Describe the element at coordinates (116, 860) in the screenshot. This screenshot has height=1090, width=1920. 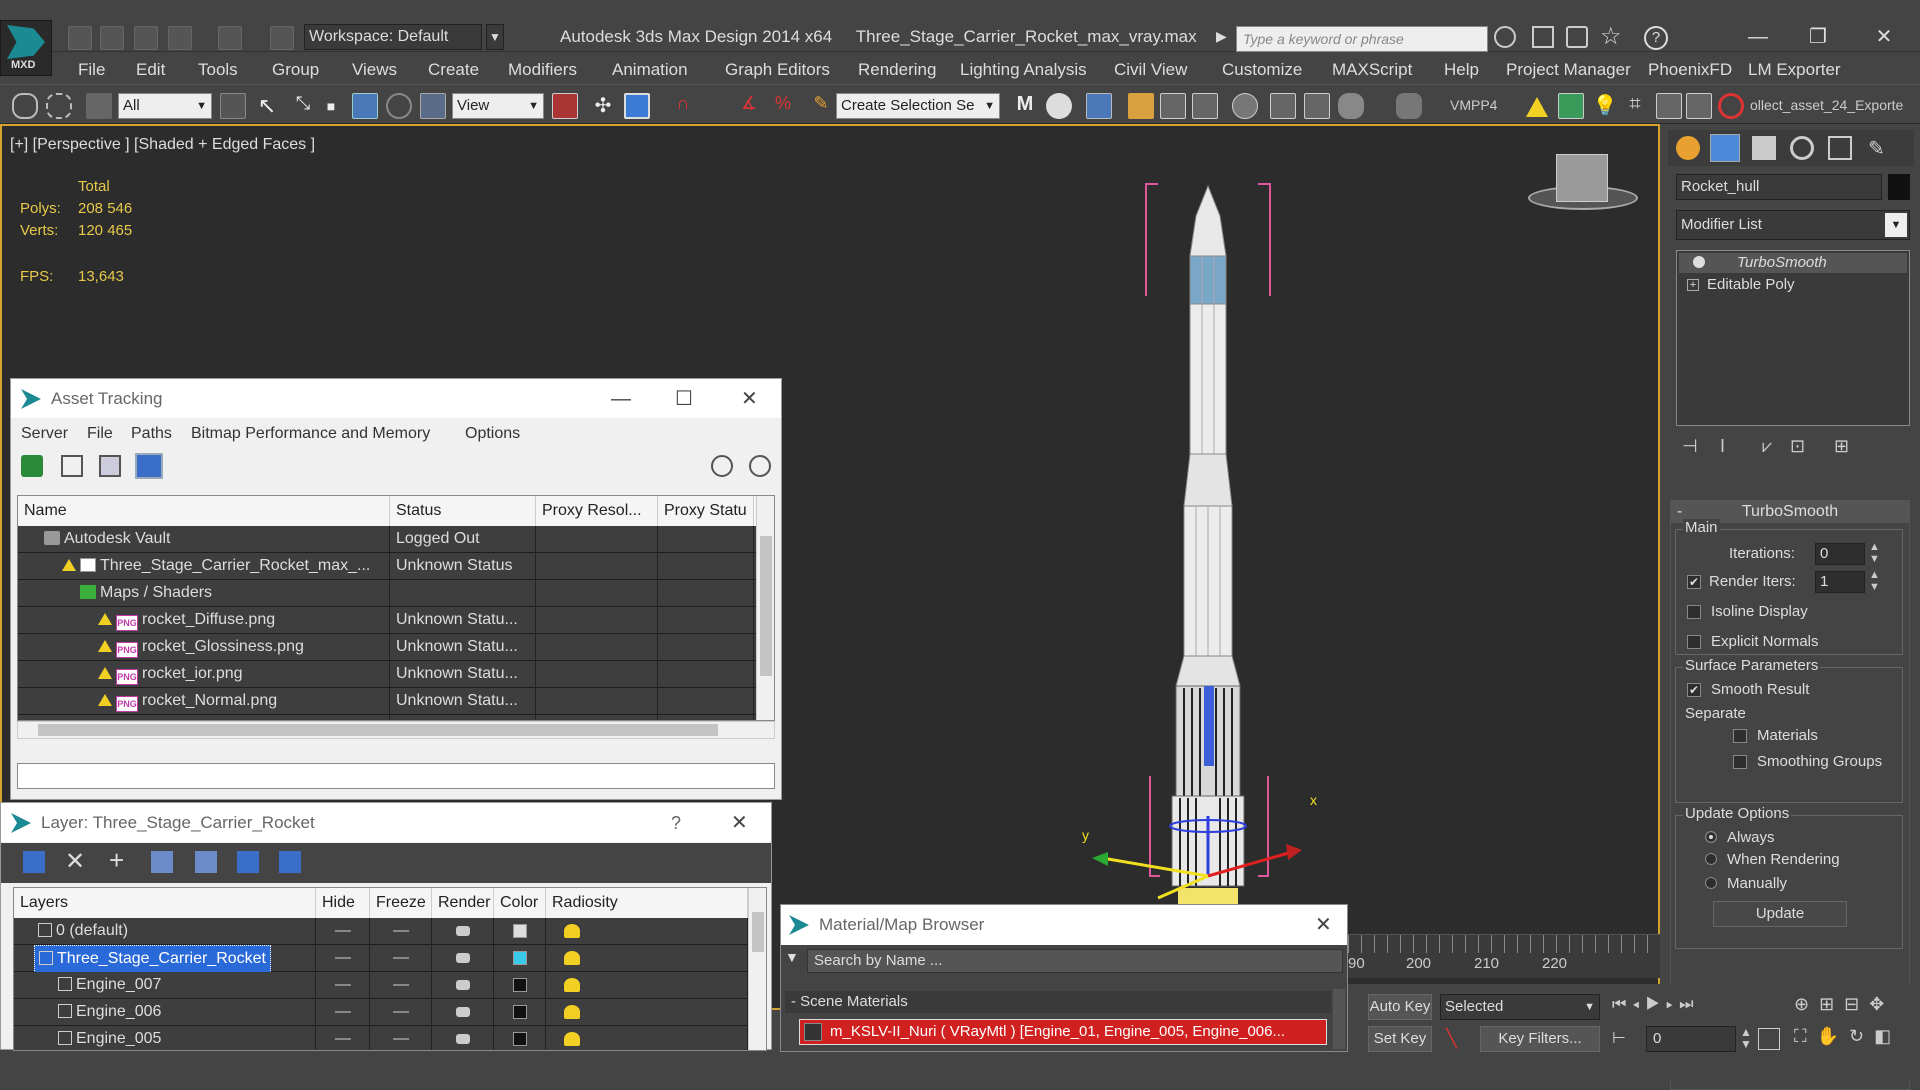
I see `add-to-layer-icon: +` at that location.